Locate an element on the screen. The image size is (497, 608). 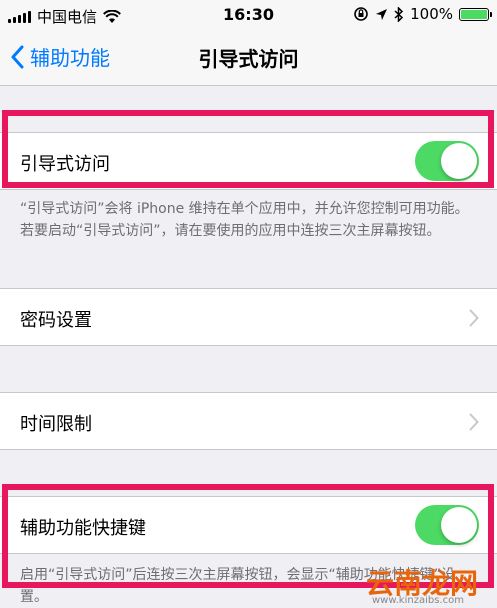
watermark-url: www.kinzaibs.com is located at coordinates (418, 600).